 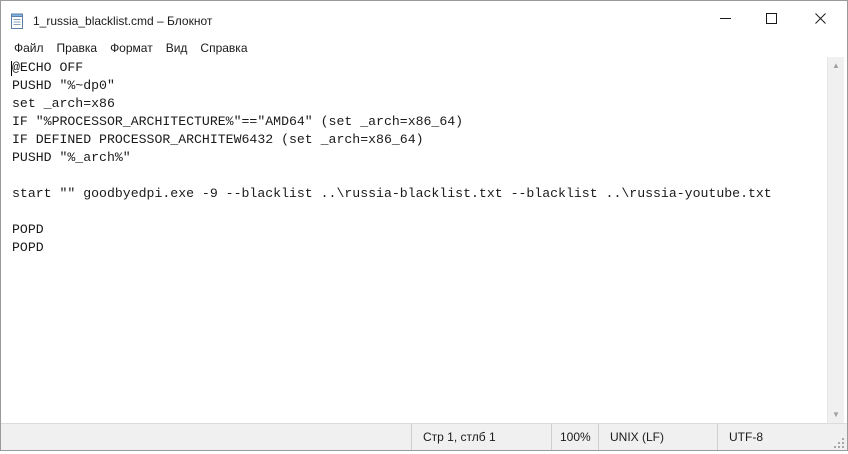 I want to click on title-bar: 1_russia_blacklist.cmd – Блокнот, so click(x=424, y=20).